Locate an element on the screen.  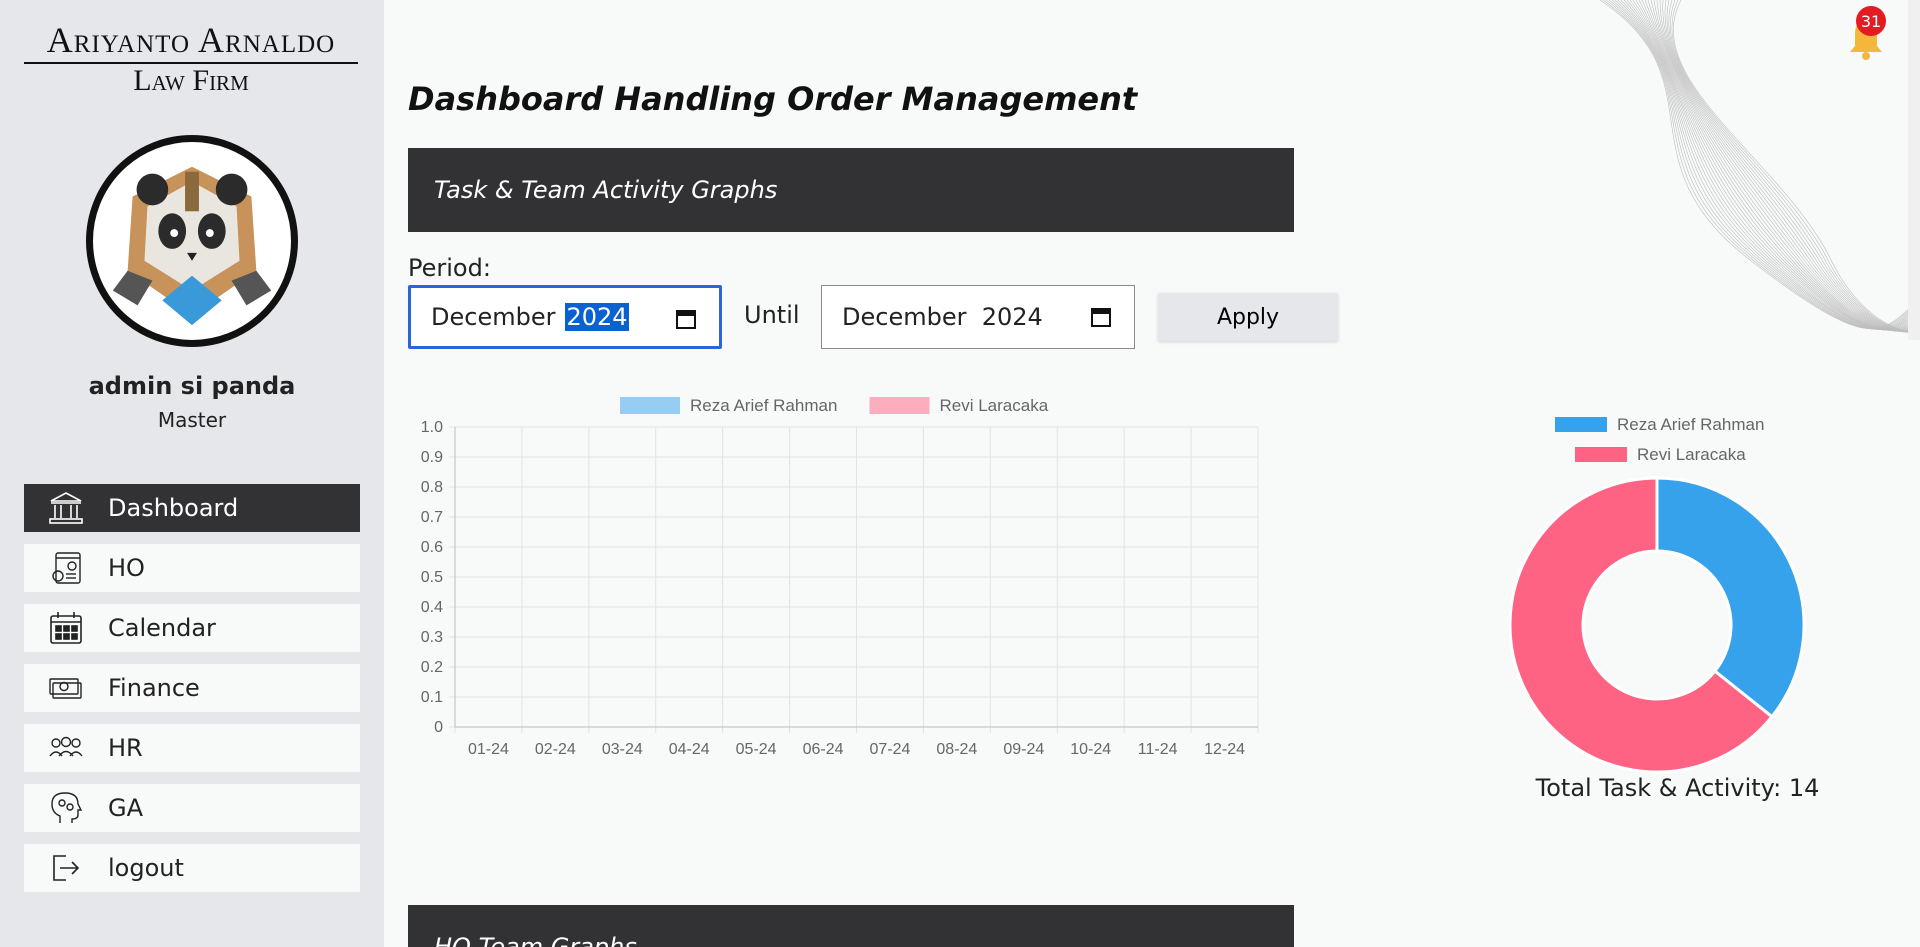
scrollbar is located at coordinates (1914, 170).